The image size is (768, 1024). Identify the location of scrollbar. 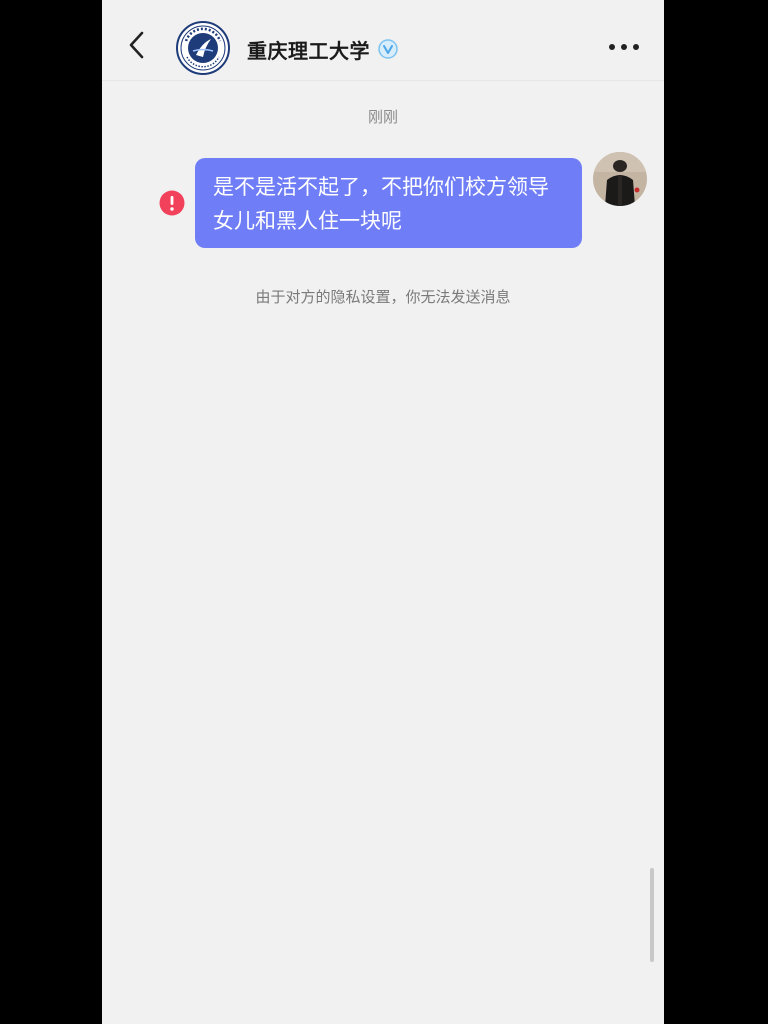
(652, 915).